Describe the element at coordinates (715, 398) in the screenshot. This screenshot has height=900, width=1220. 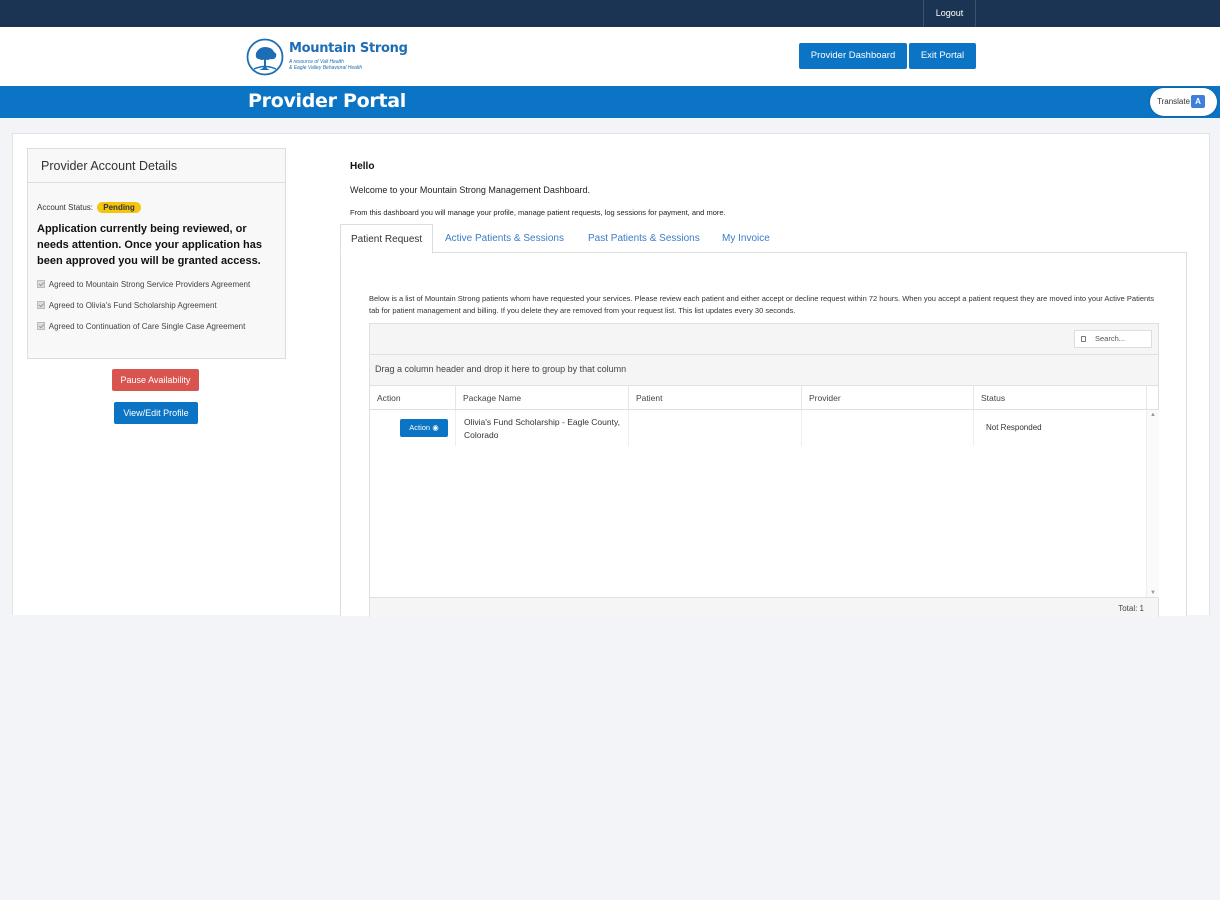
I see `column-header-patient: Patient` at that location.